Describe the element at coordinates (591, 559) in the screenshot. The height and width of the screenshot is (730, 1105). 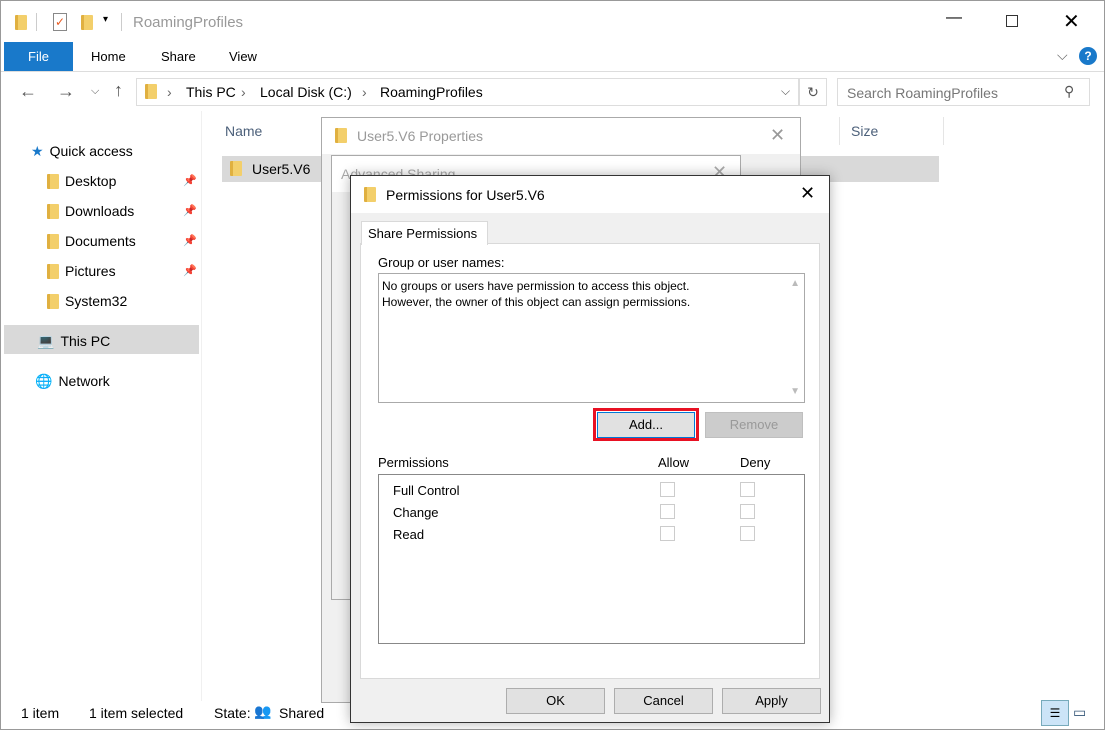
I see `permissions-list: Full Control Change Read` at that location.